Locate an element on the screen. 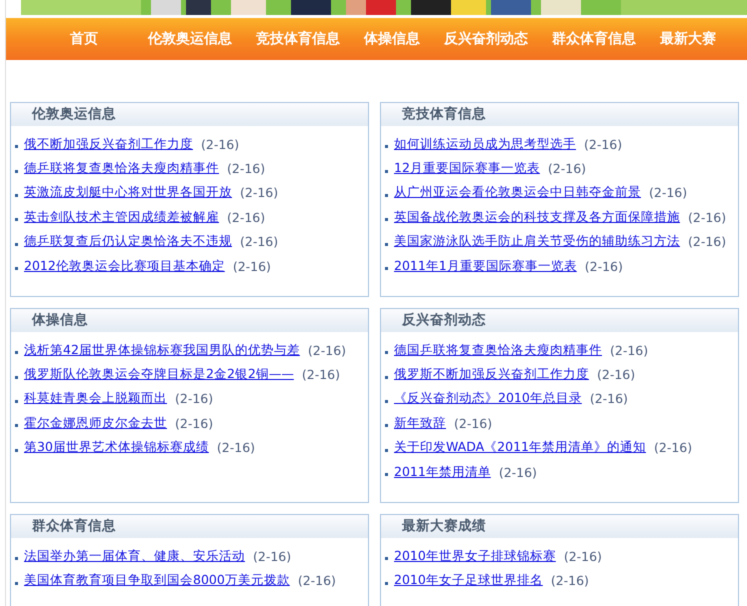 This screenshot has width=747, height=606. panel-title: 伦敦奥运信息 is located at coordinates (189, 114).